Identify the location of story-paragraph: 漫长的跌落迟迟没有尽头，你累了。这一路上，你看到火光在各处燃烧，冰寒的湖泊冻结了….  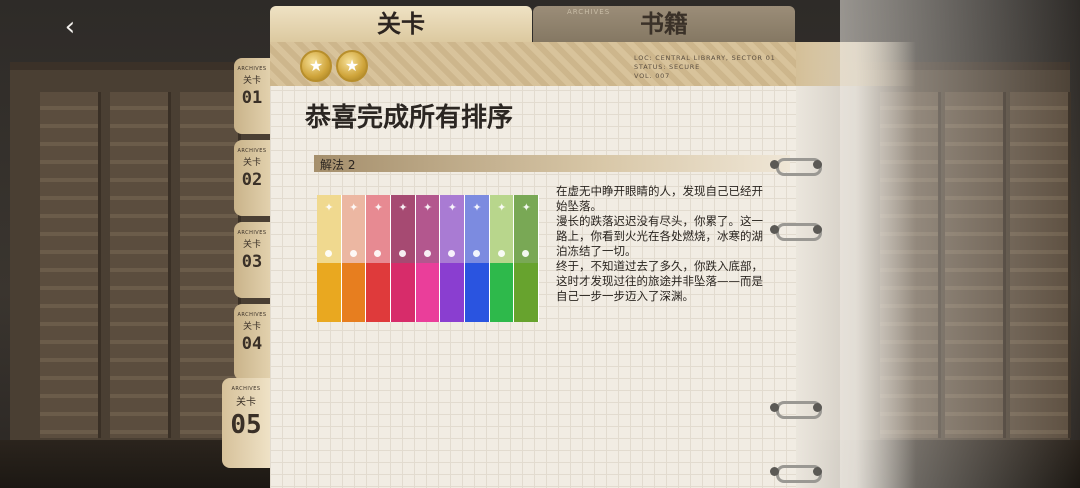
(659, 236).